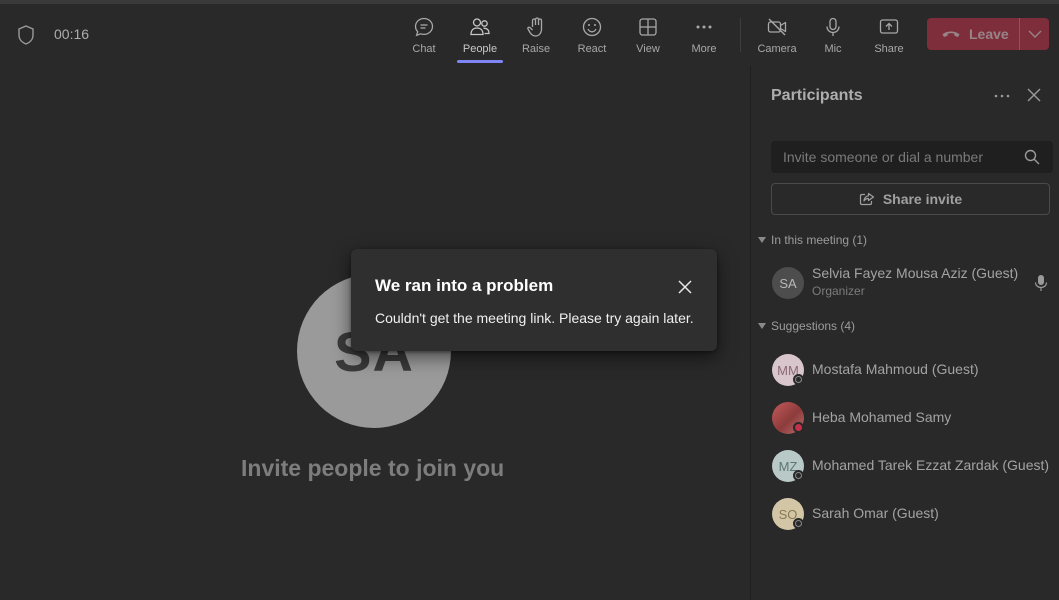 This screenshot has width=1059, height=600. What do you see at coordinates (704, 27) in the screenshot?
I see `more-icon` at bounding box center [704, 27].